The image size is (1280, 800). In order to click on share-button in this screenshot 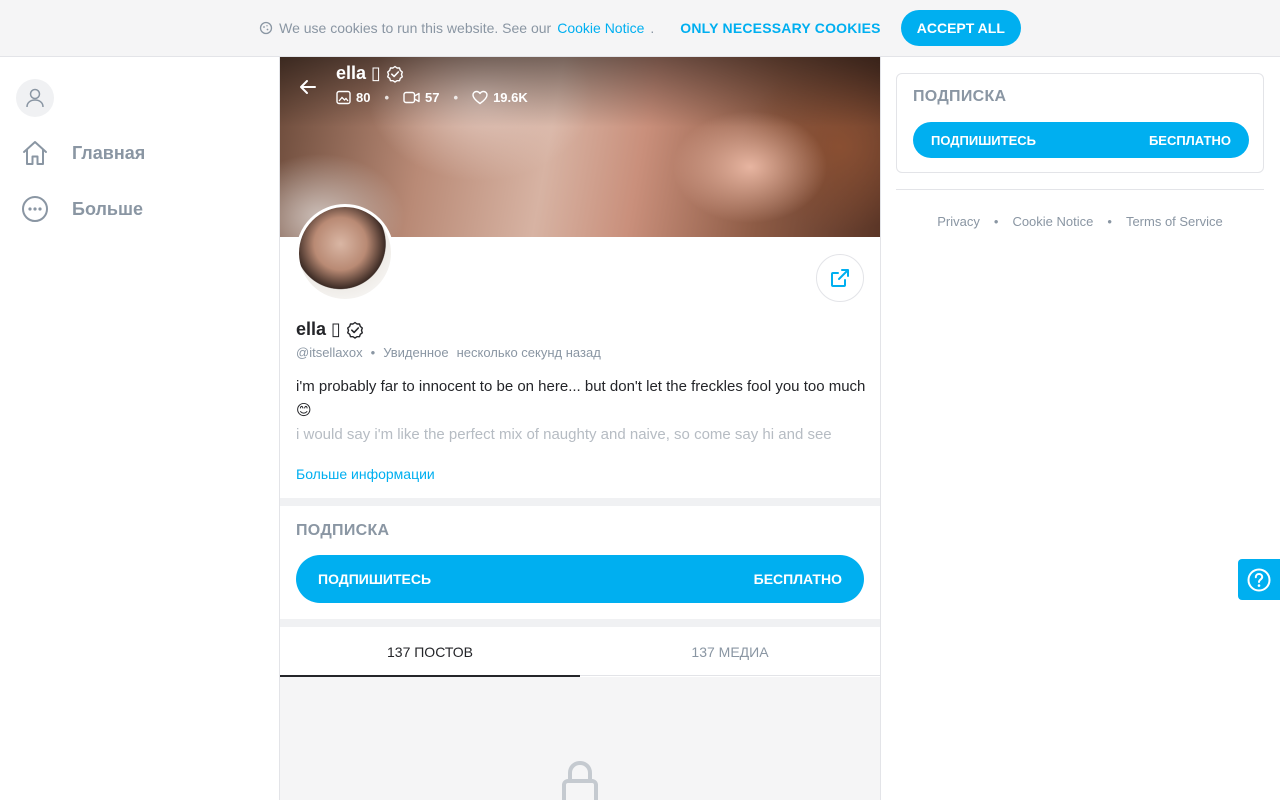, I will do `click(840, 278)`.